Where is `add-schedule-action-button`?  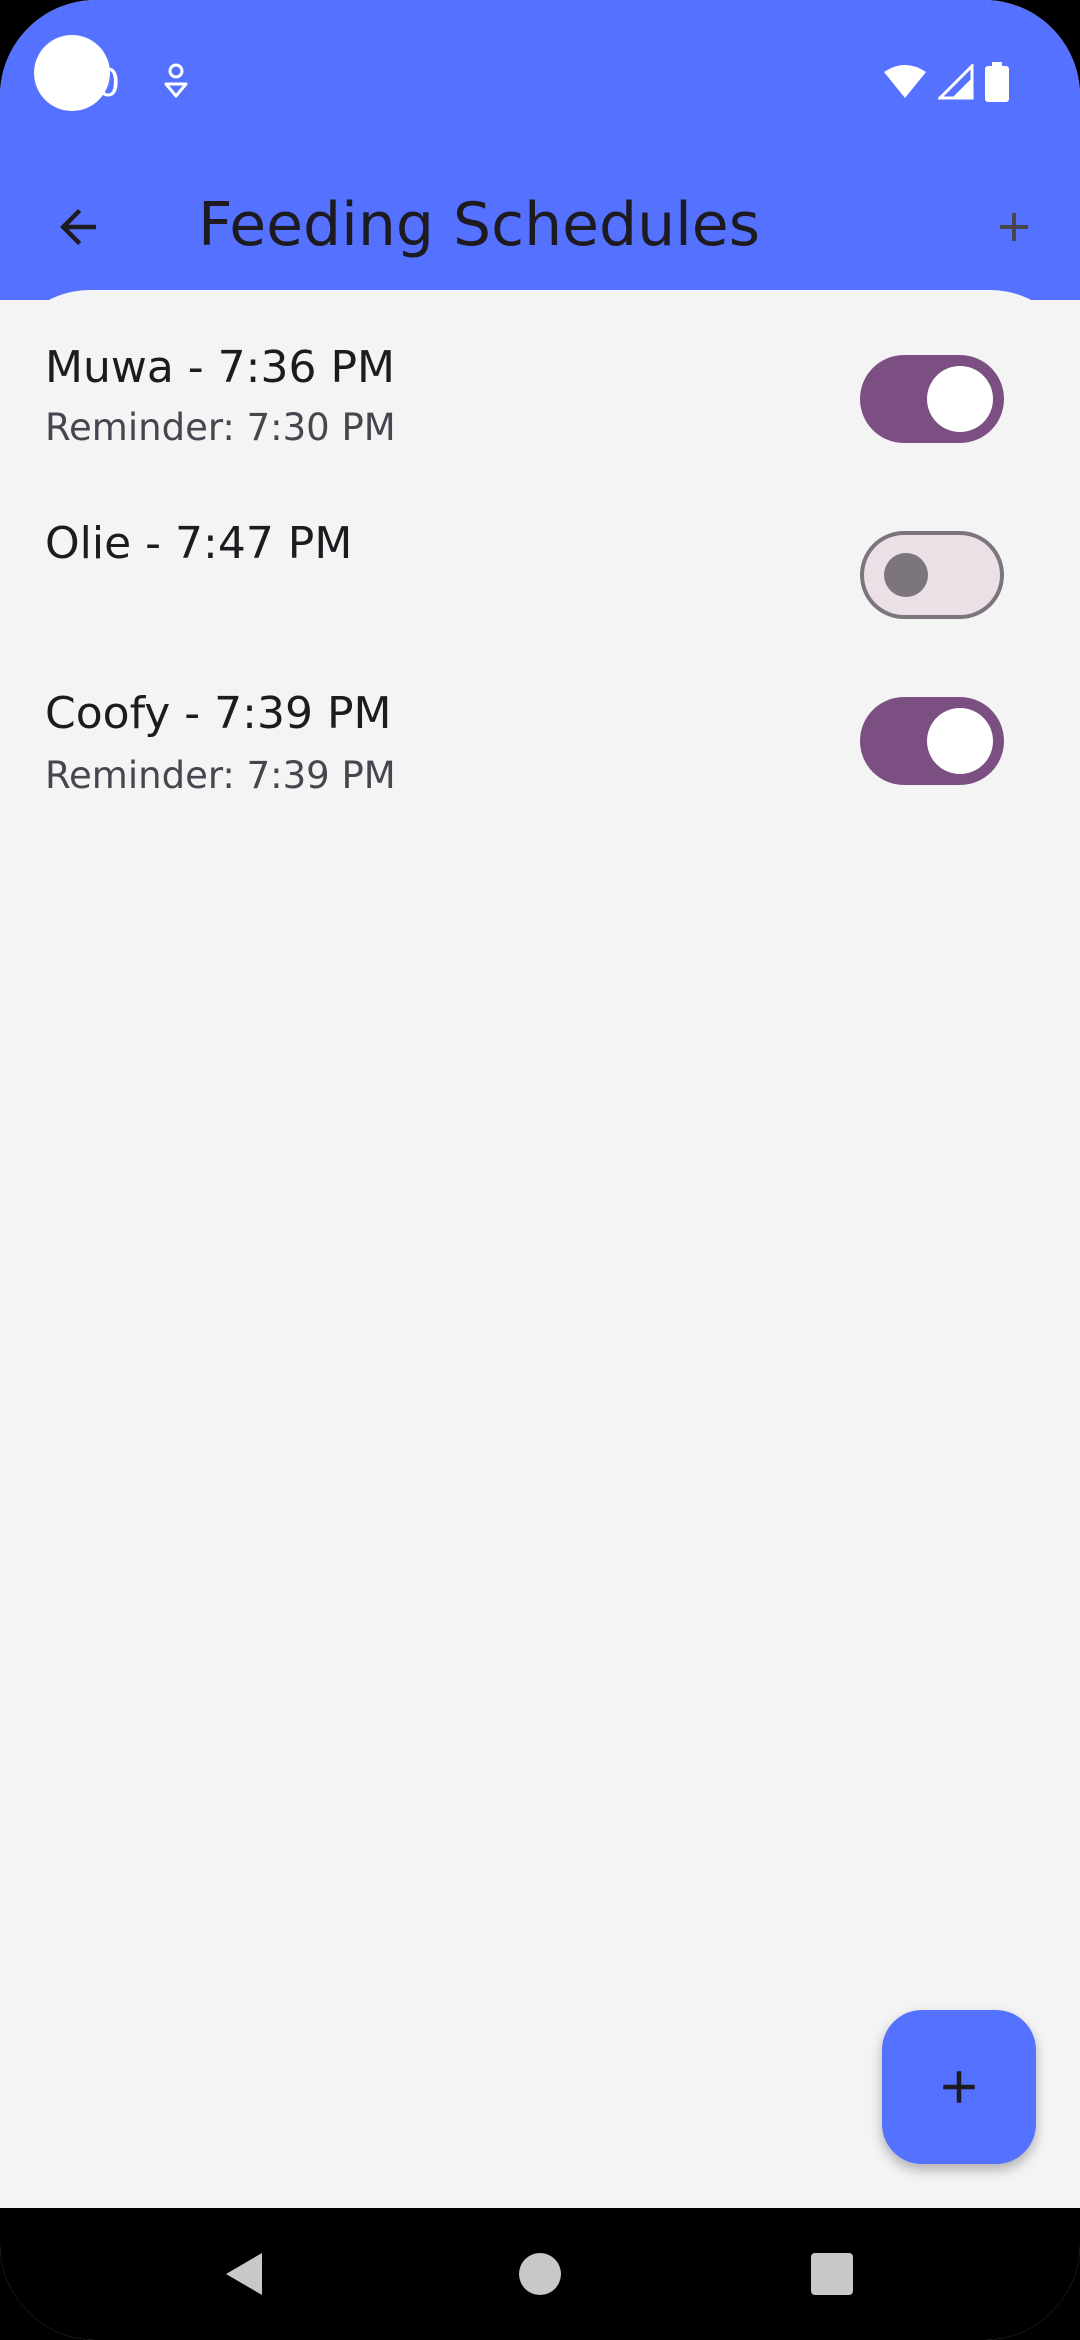 add-schedule-action-button is located at coordinates (1014, 227).